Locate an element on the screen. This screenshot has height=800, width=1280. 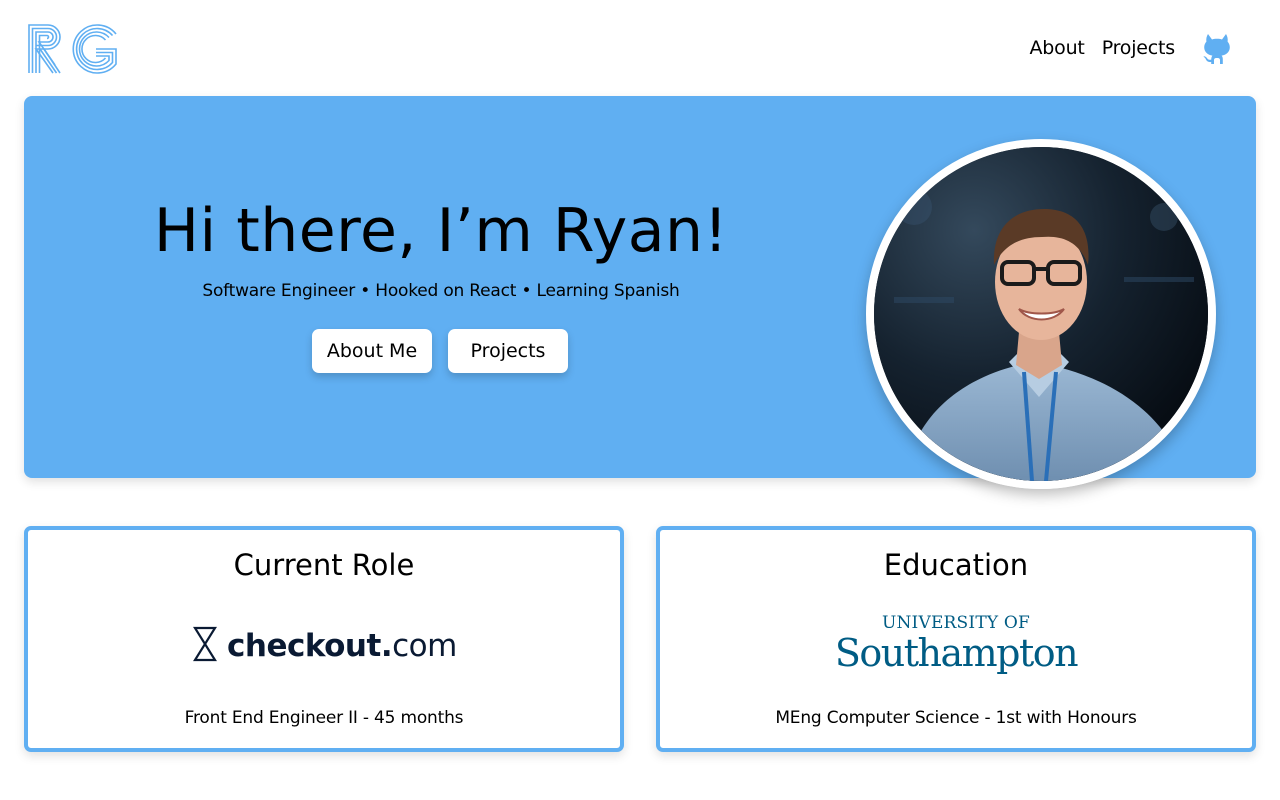
svg-text: checkout.com is located at coordinates (341, 646).